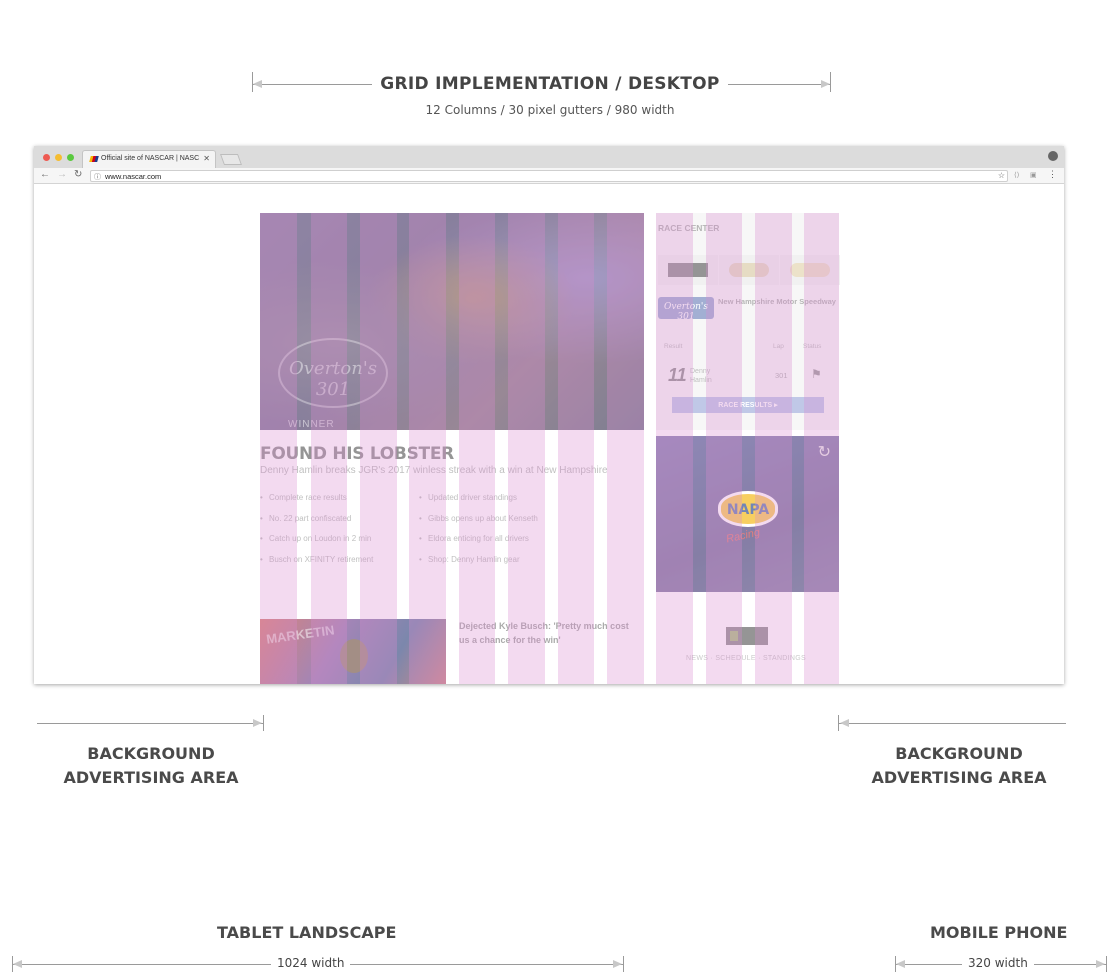  What do you see at coordinates (959, 753) in the screenshot?
I see `bg-ad-label-right-line1: BACKGROUND` at bounding box center [959, 753].